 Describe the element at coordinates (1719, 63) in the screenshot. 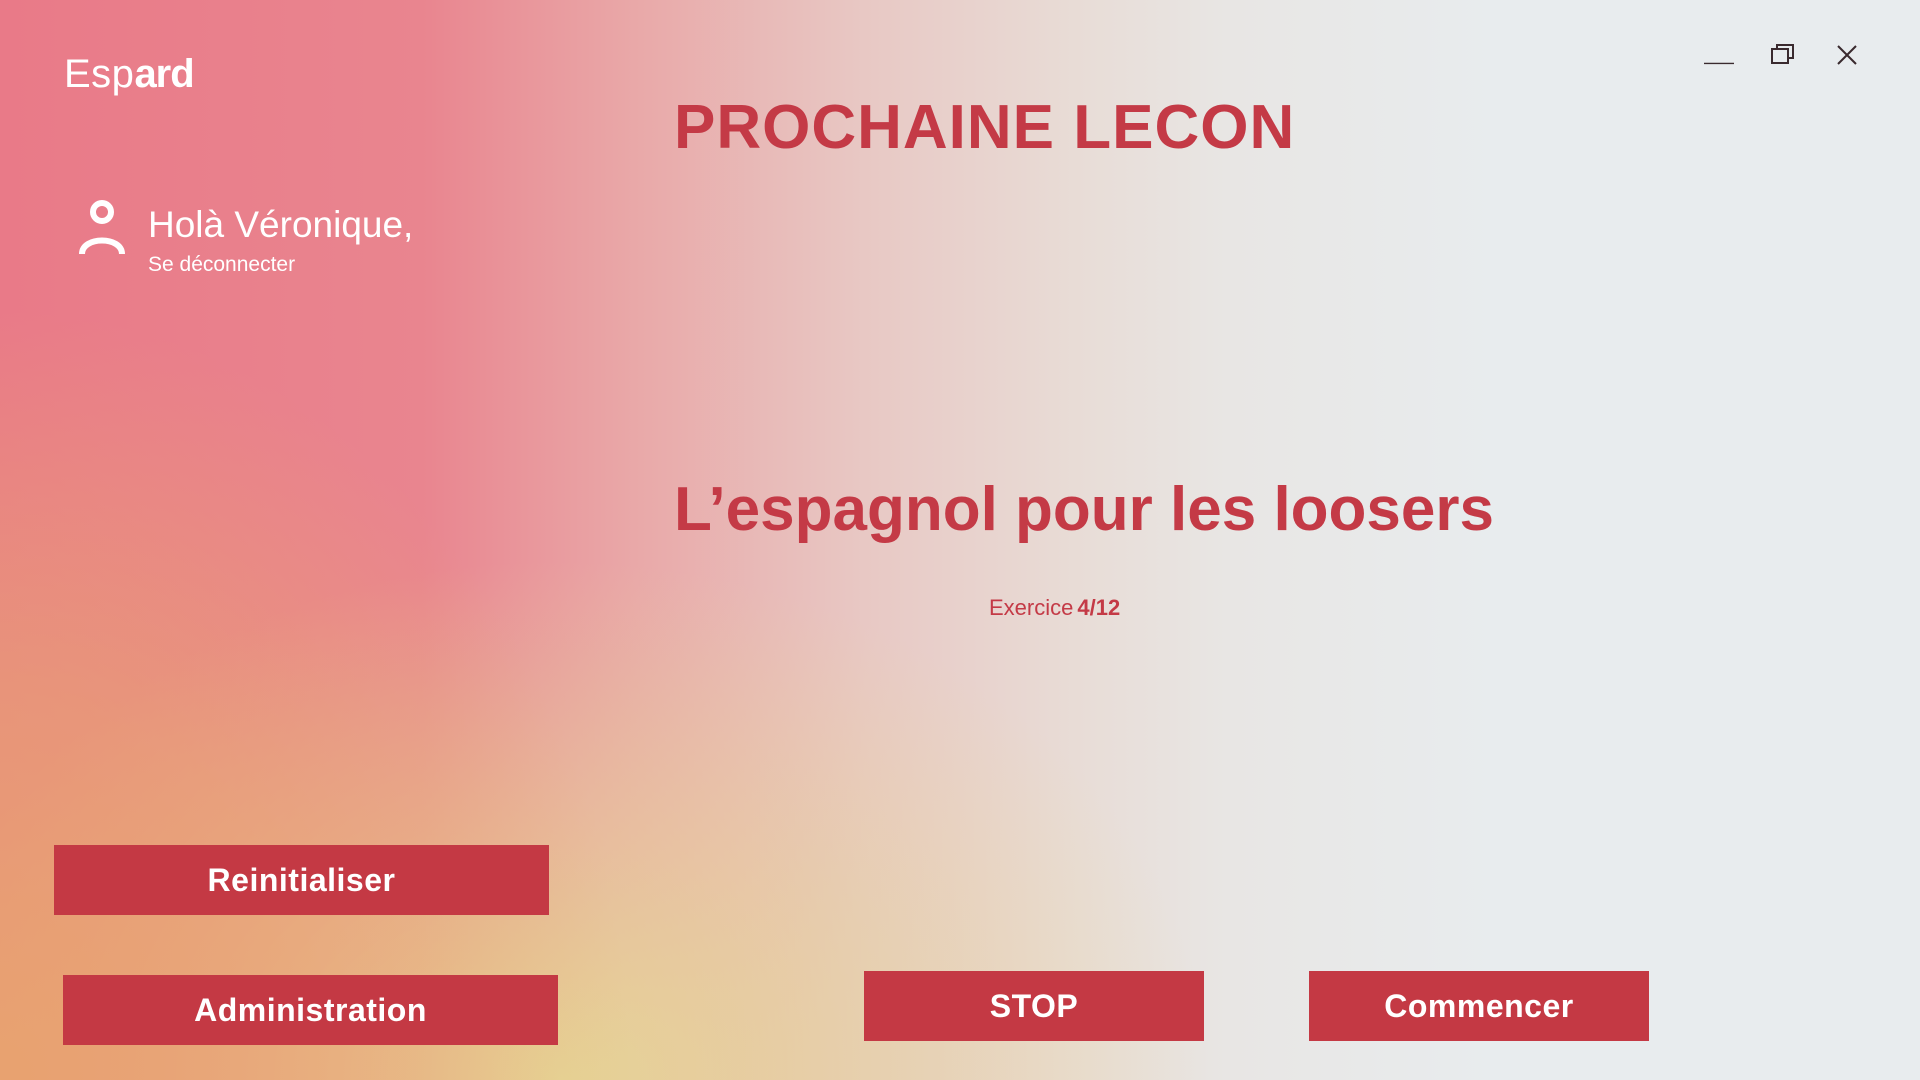

I see `minimize-icon` at that location.